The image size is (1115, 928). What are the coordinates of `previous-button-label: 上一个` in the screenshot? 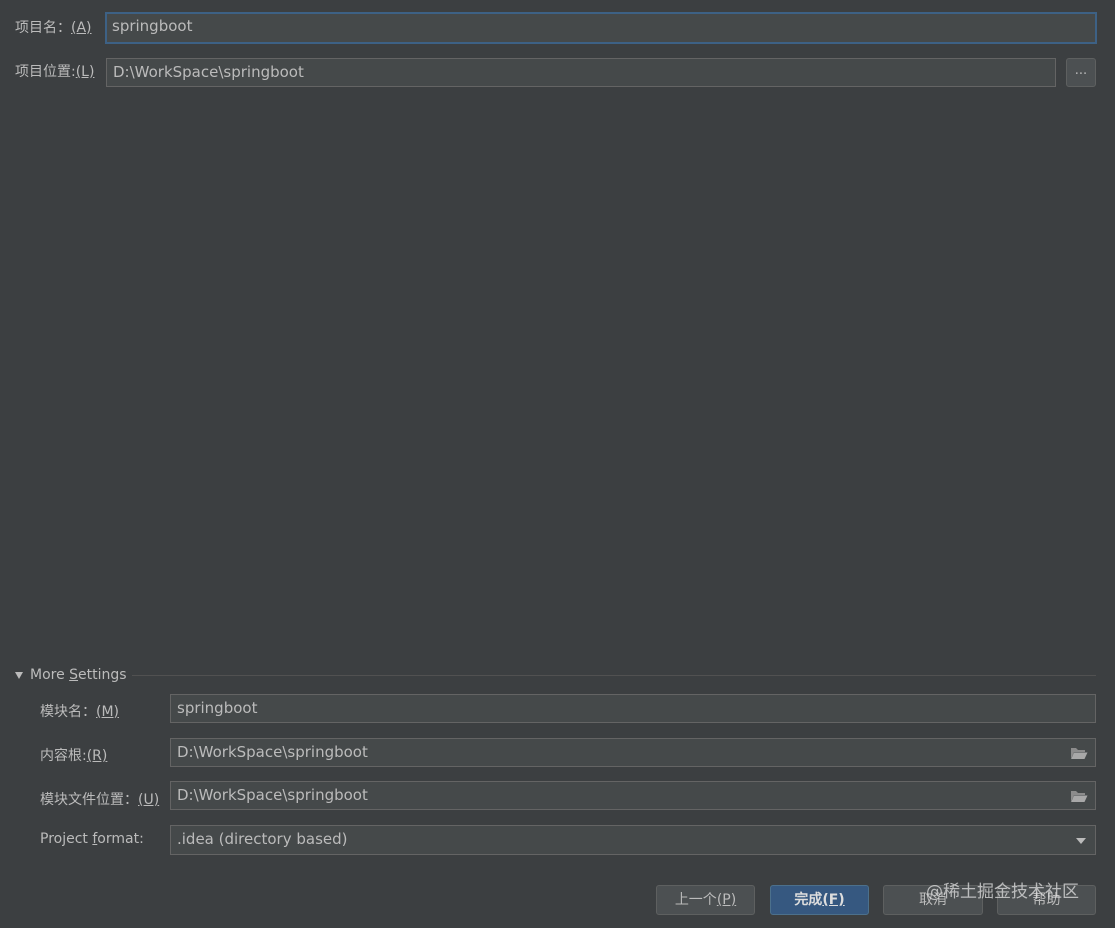 It's located at (695, 900).